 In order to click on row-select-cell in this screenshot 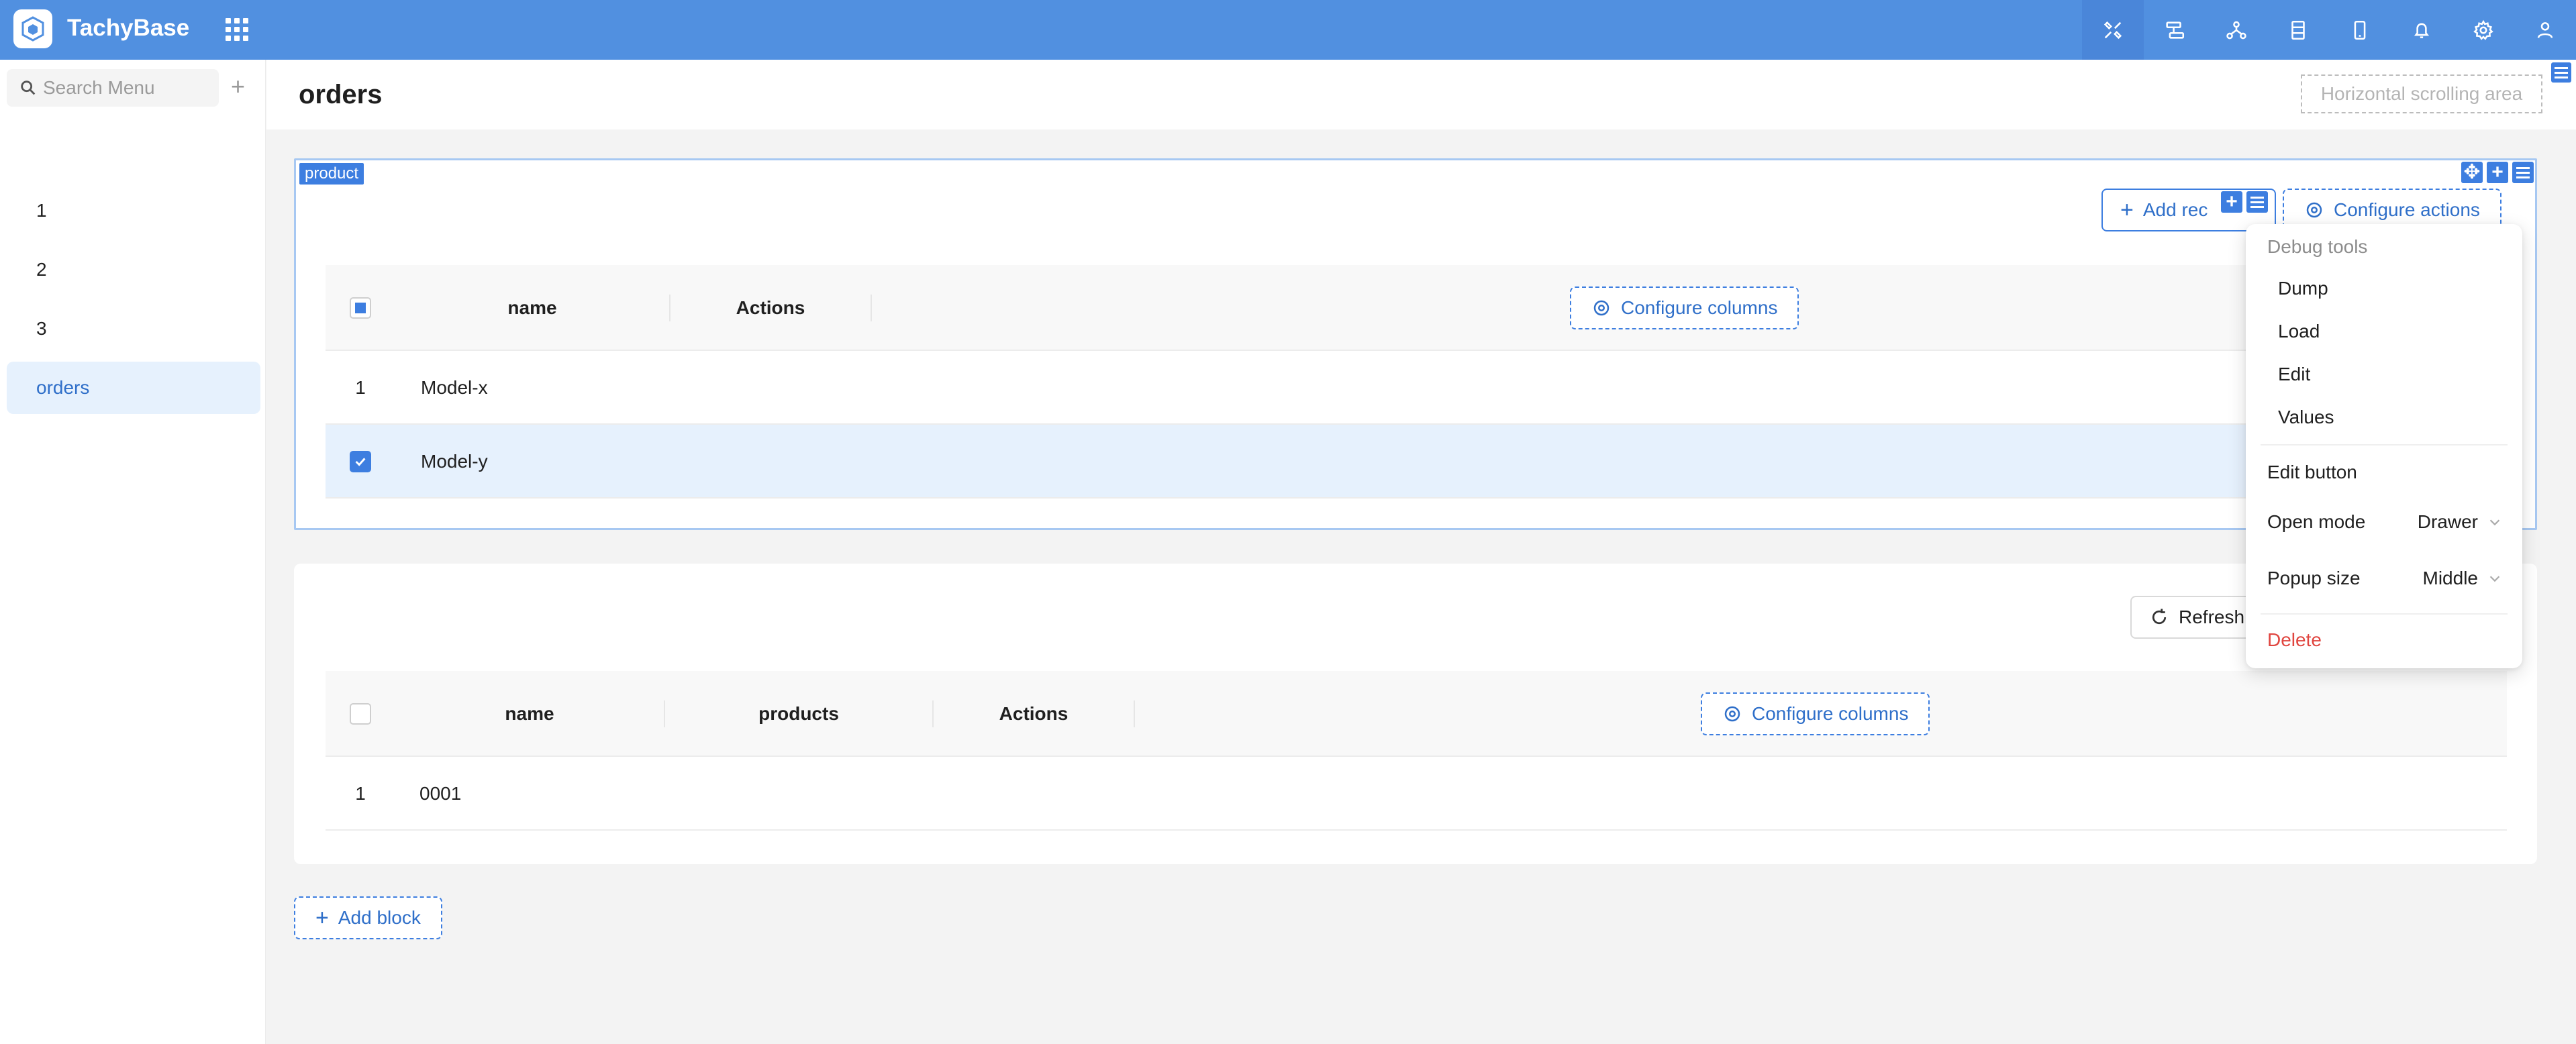, I will do `click(360, 462)`.